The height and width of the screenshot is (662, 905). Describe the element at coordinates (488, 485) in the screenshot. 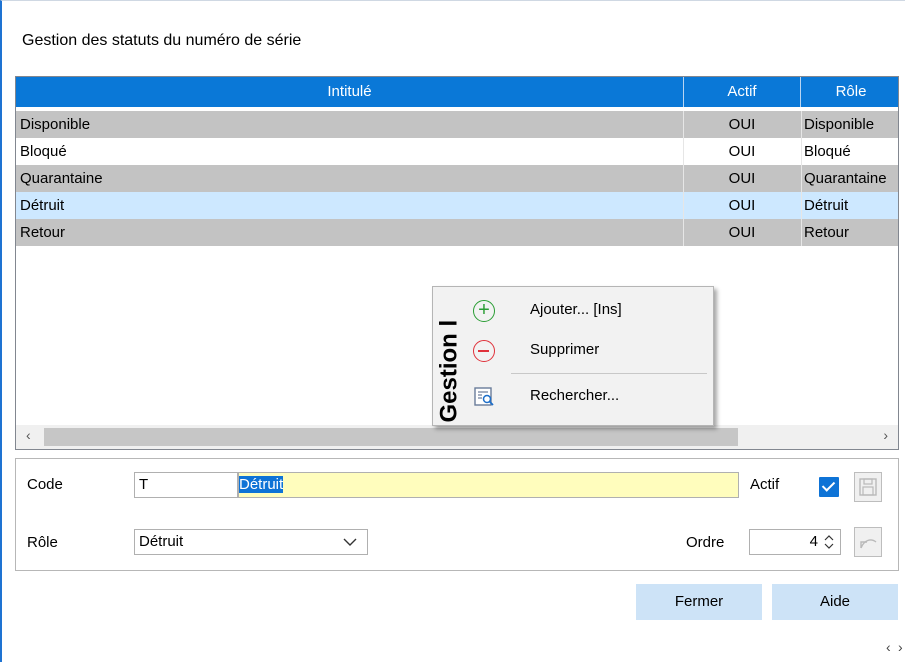

I see `intitule-field: Détruit` at that location.